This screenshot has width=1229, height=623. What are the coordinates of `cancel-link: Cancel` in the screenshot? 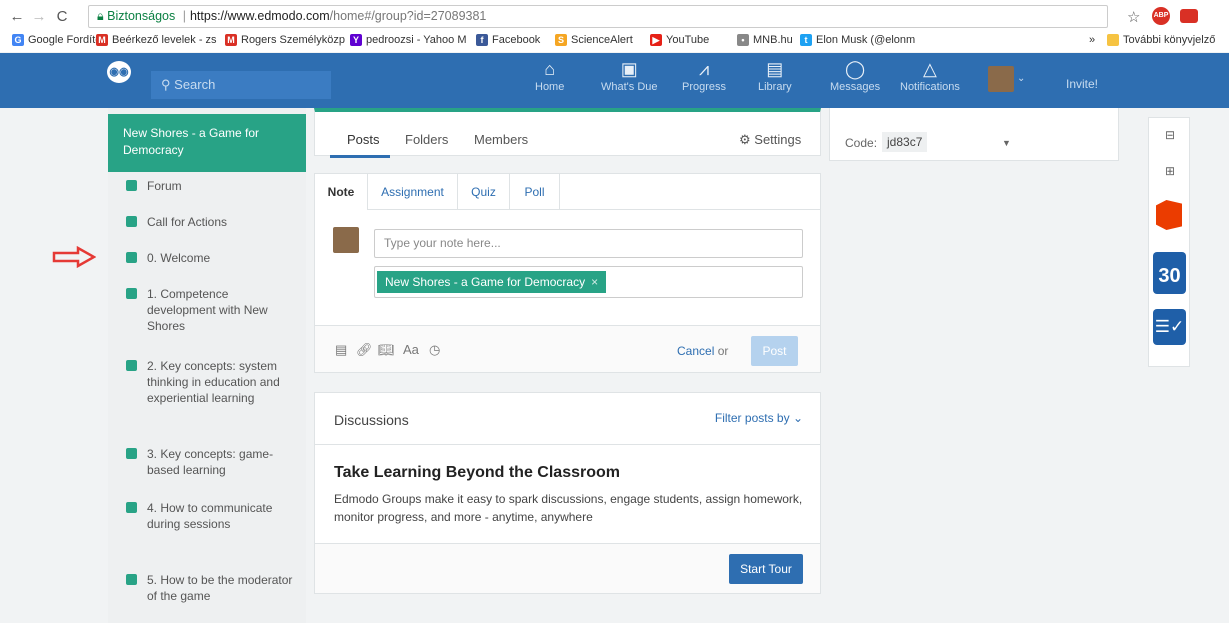 It's located at (695, 351).